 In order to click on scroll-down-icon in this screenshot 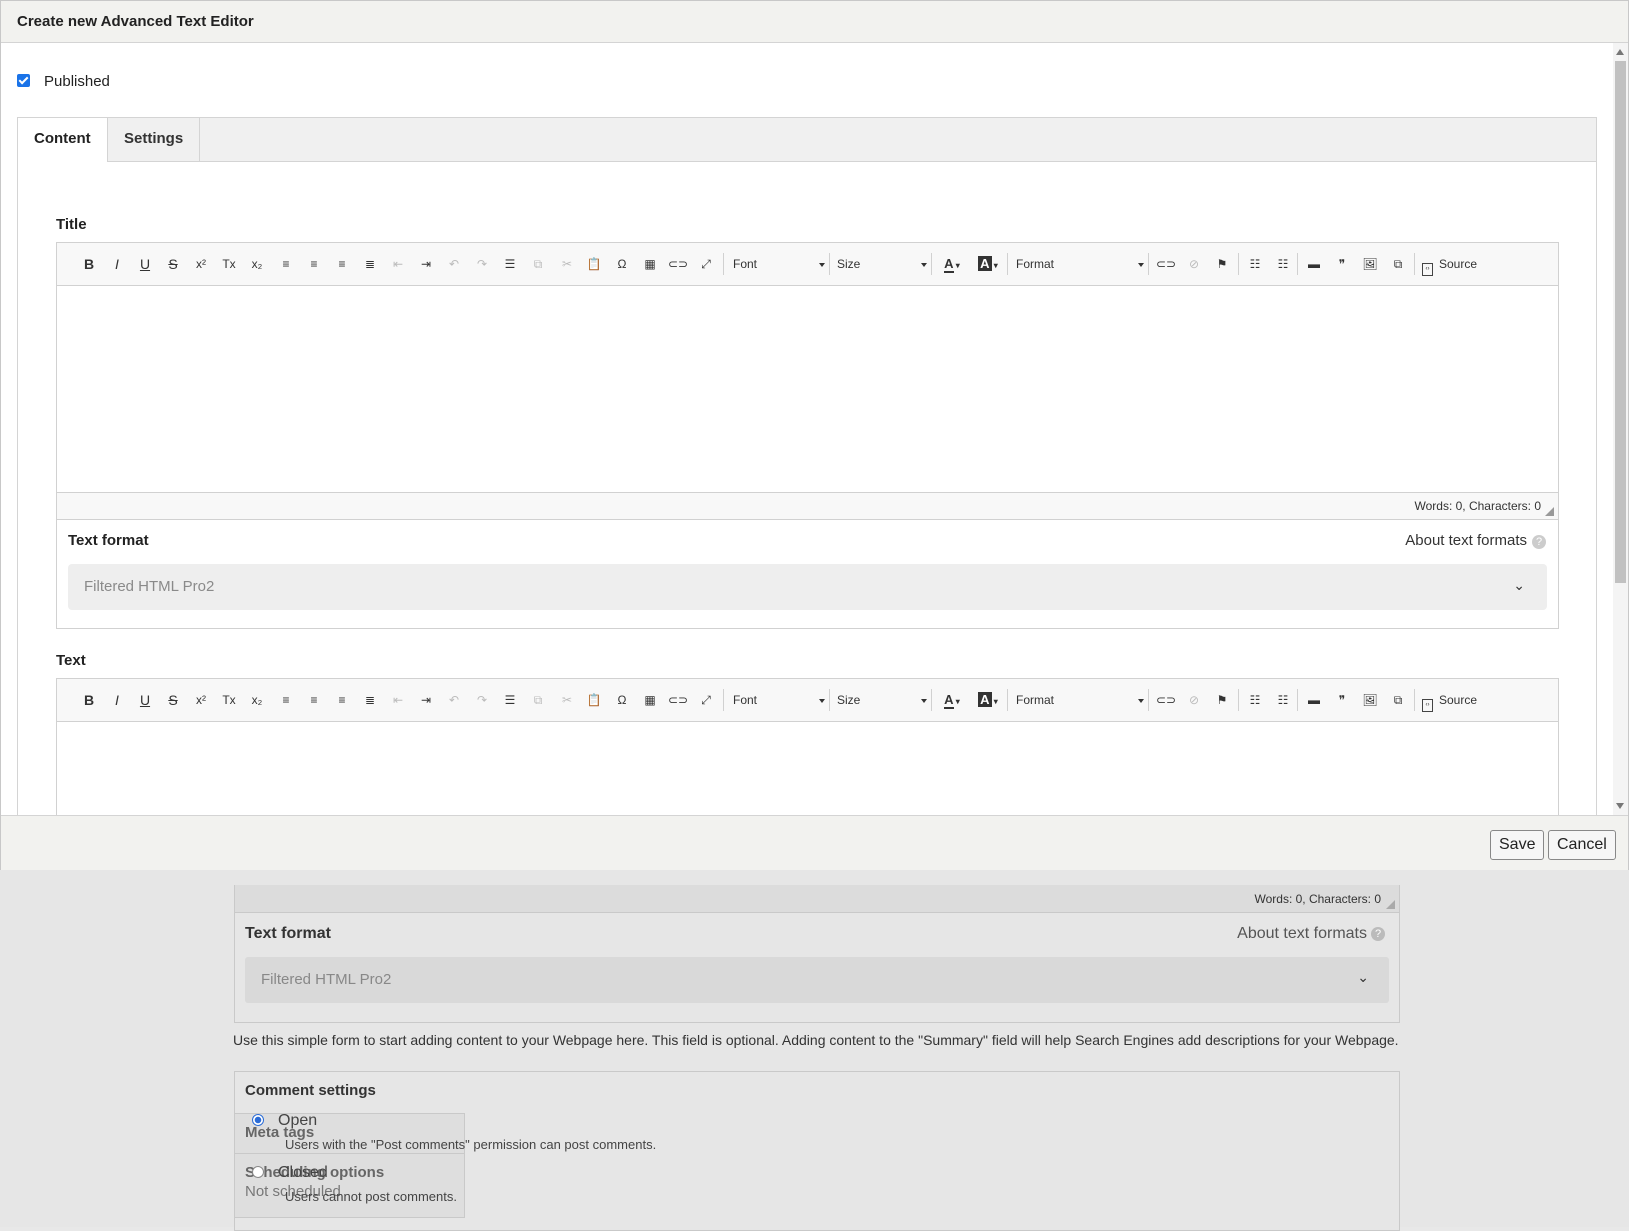, I will do `click(1620, 806)`.